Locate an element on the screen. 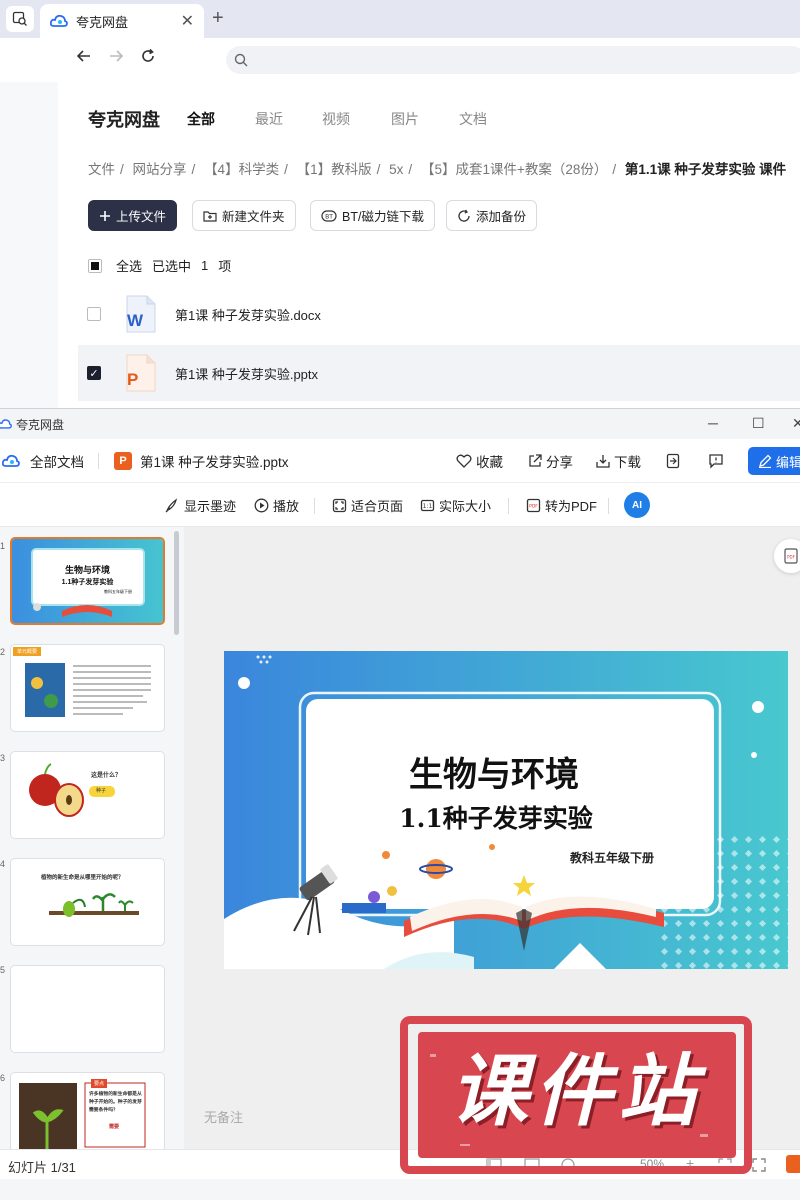 The image size is (800, 1200). thumb-1-subtitle: 1.1种子发芽实验 is located at coordinates (87, 582).